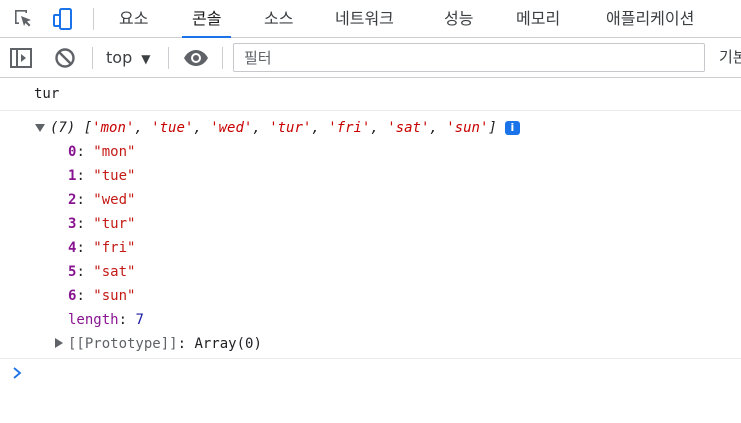 This screenshot has height=423, width=741. What do you see at coordinates (93, 320) in the screenshot?
I see `length-key: length` at bounding box center [93, 320].